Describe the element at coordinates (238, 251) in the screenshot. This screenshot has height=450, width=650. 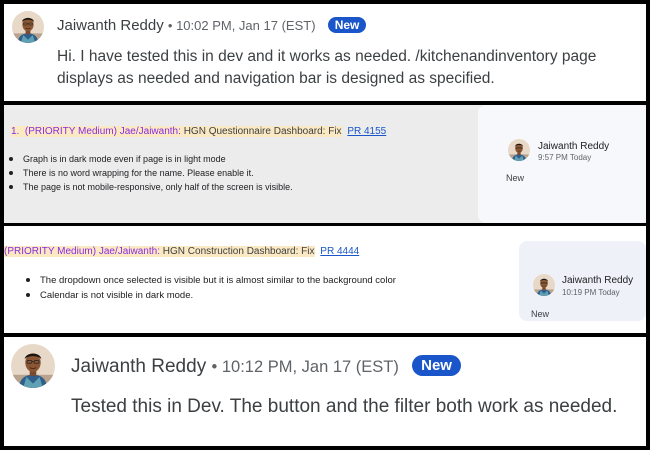
I see `task-name: HGN Construction Dashboard: Fix` at that location.